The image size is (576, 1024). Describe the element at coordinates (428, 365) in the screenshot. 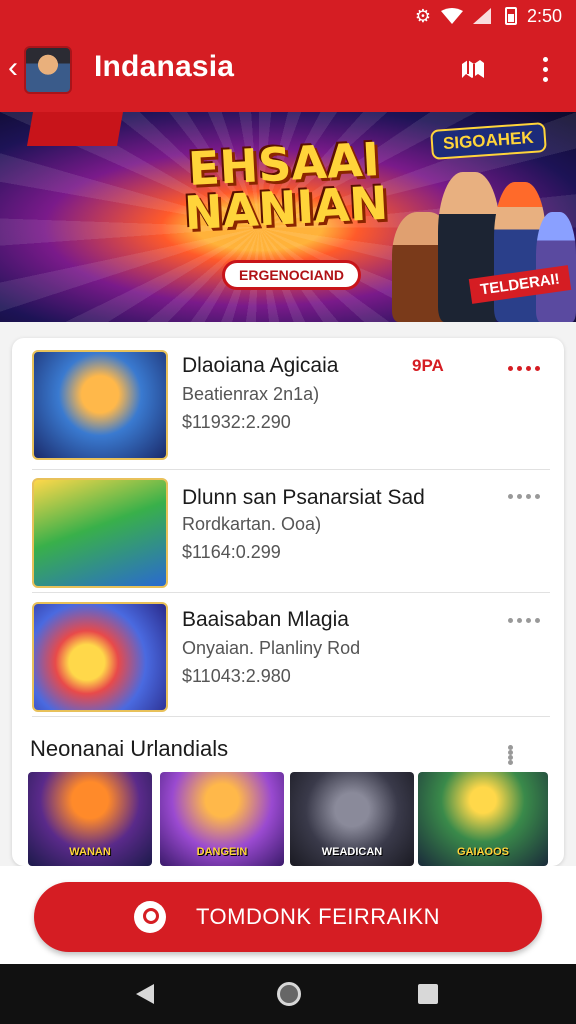

I see `item-tag: 9PA` at that location.